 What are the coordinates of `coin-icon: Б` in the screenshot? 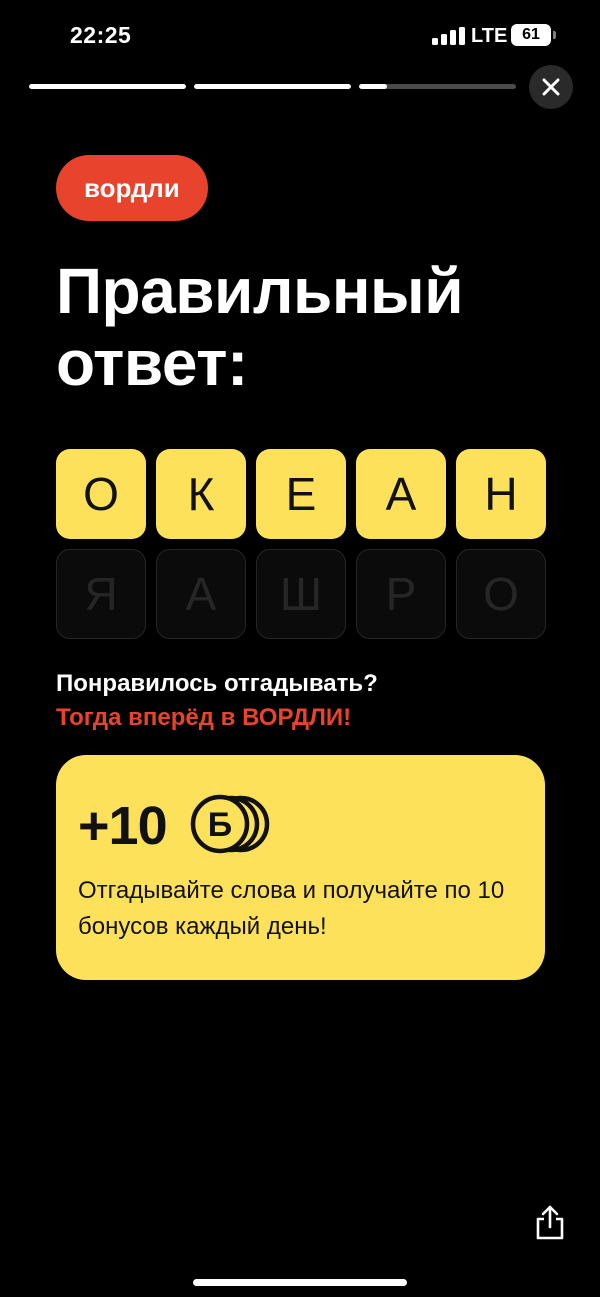 It's located at (230, 824).